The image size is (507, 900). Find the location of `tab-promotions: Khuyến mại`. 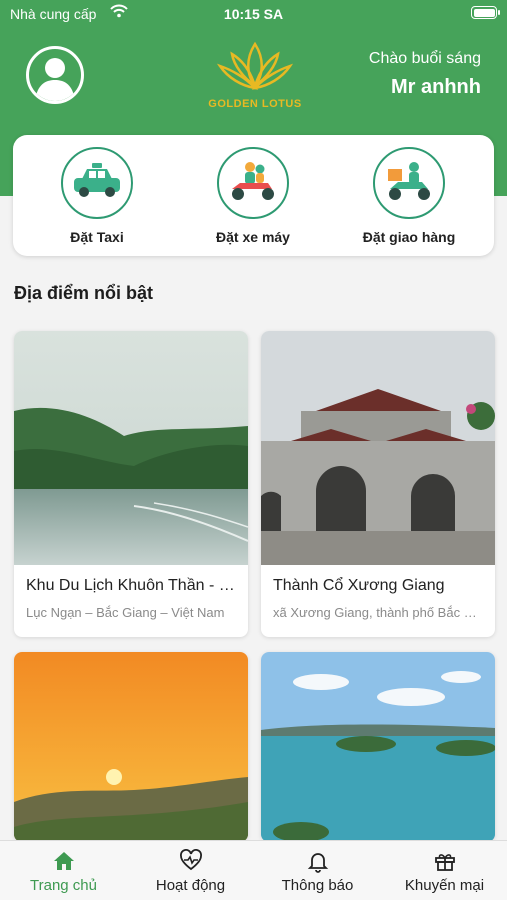

tab-promotions: Khuyến mại is located at coordinates (444, 871).